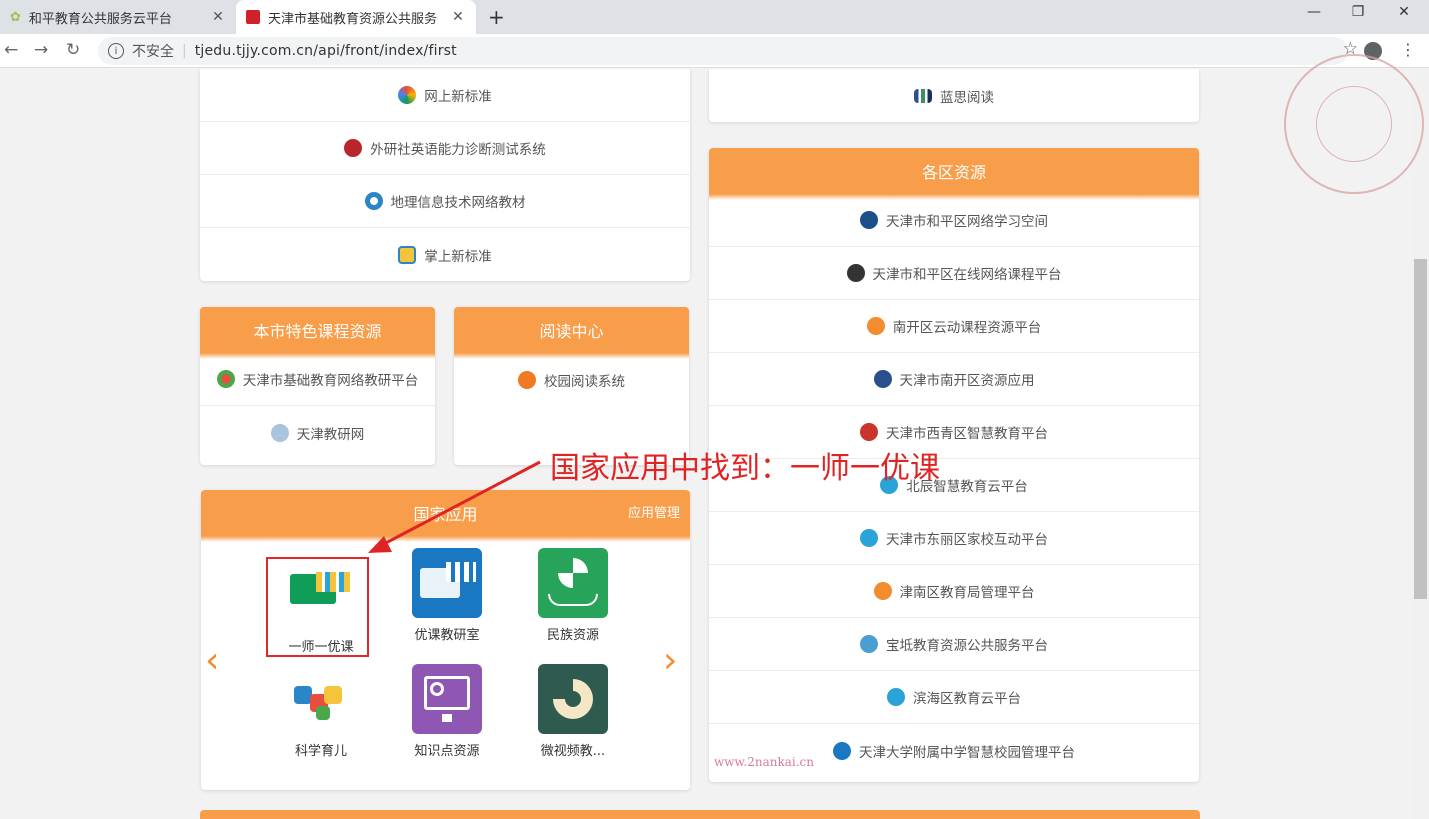 The width and height of the screenshot is (1429, 819). What do you see at coordinates (447, 699) in the screenshot?
I see `monitor-chart-icon` at bounding box center [447, 699].